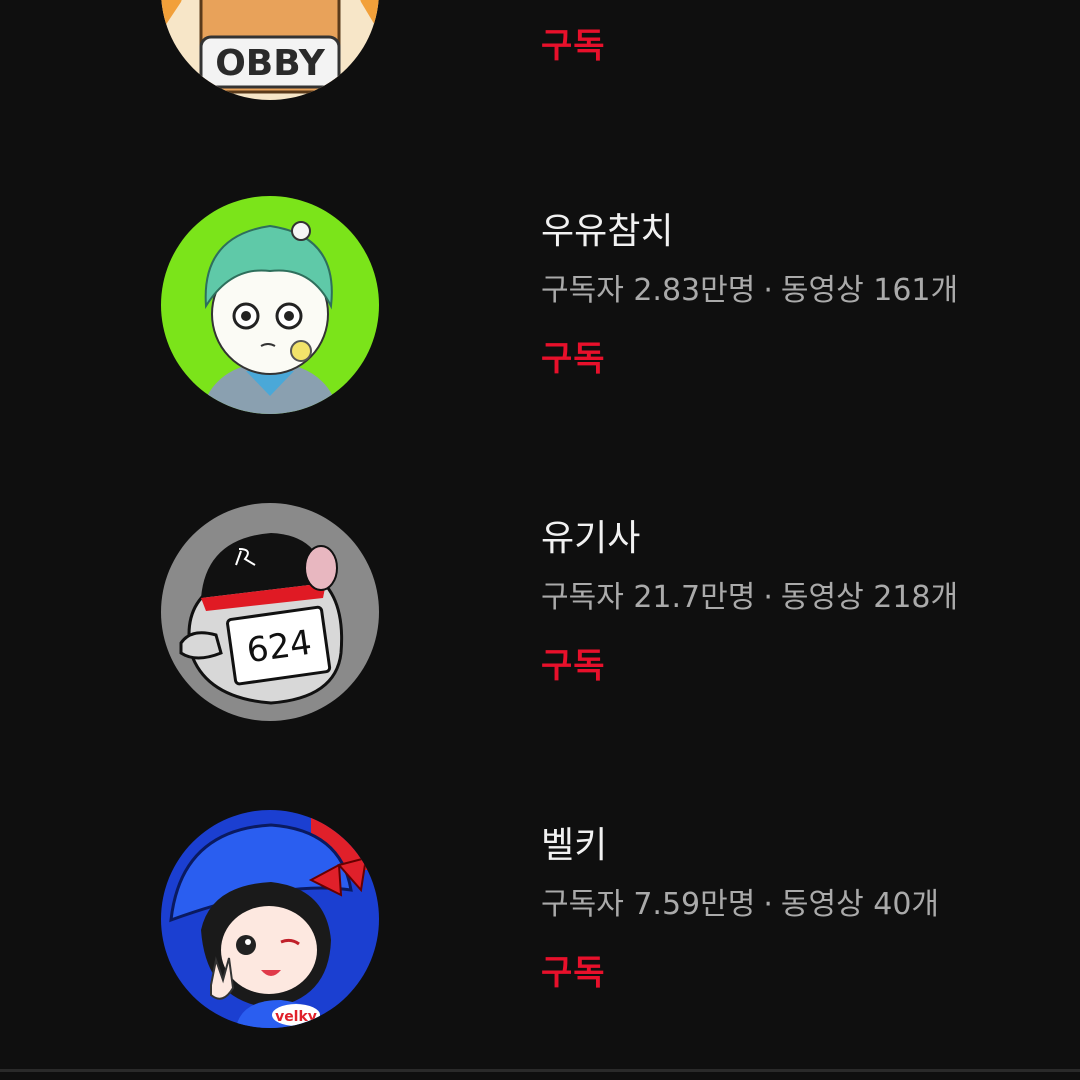 The image size is (1080, 1080). I want to click on channel-name: 벨키, so click(574, 846).